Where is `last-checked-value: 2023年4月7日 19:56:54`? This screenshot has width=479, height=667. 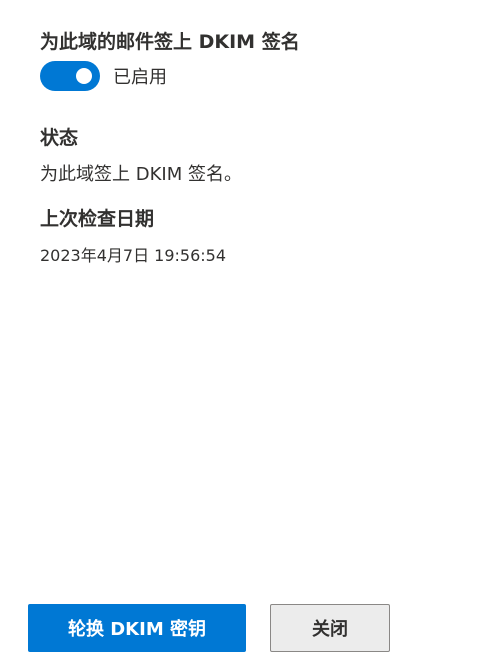 last-checked-value: 2023年4月7日 19:56:54 is located at coordinates (133, 255).